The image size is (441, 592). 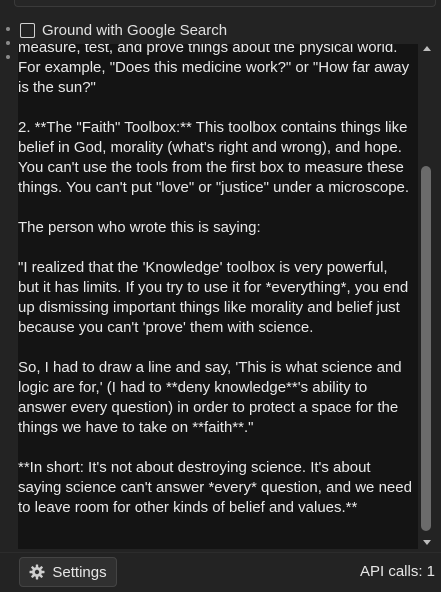 I want to click on api-calls-counter: API calls: 1, so click(x=397, y=571).